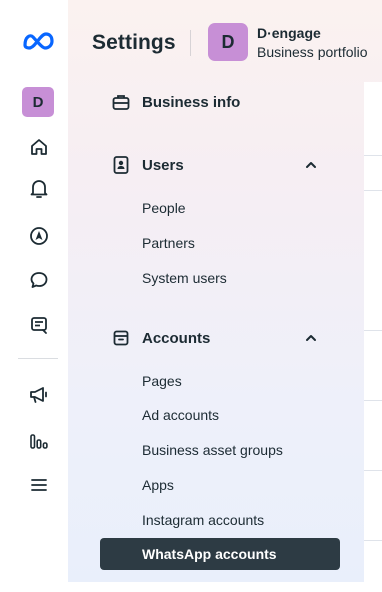 The height and width of the screenshot is (592, 382). I want to click on nav-business-info: Business info, so click(175, 102).